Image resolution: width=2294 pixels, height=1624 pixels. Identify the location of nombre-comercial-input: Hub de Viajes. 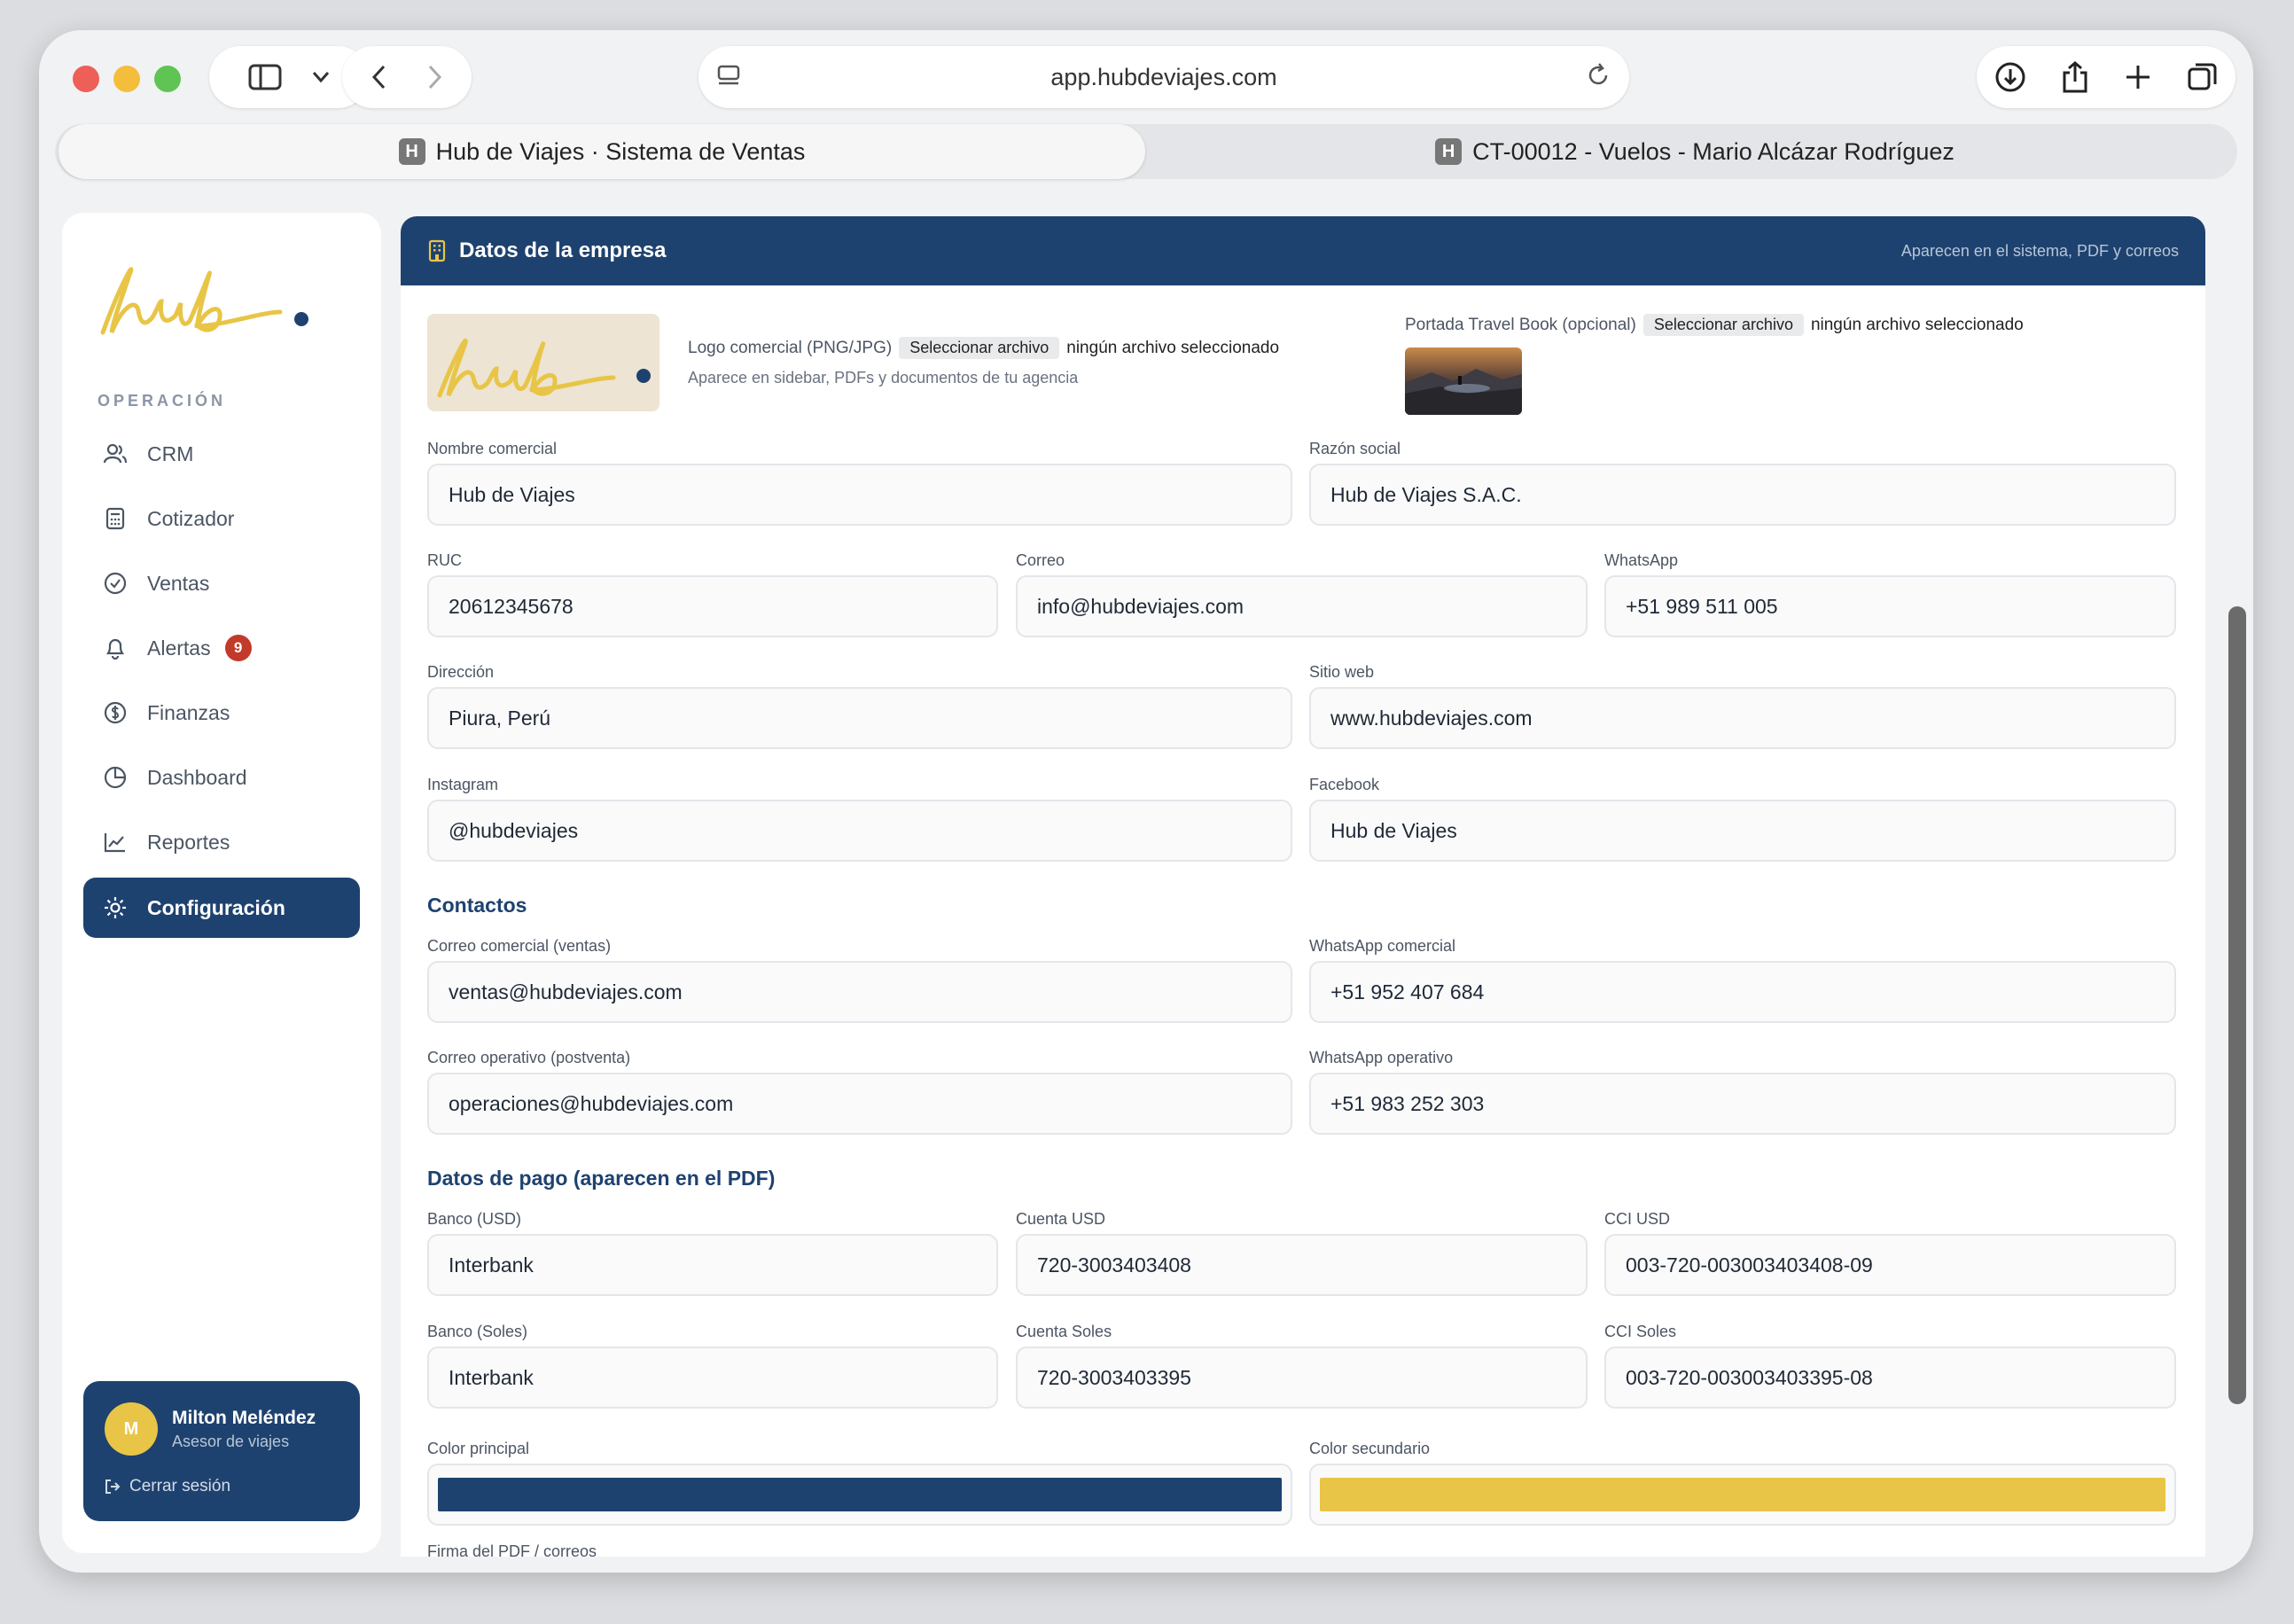
(859, 495).